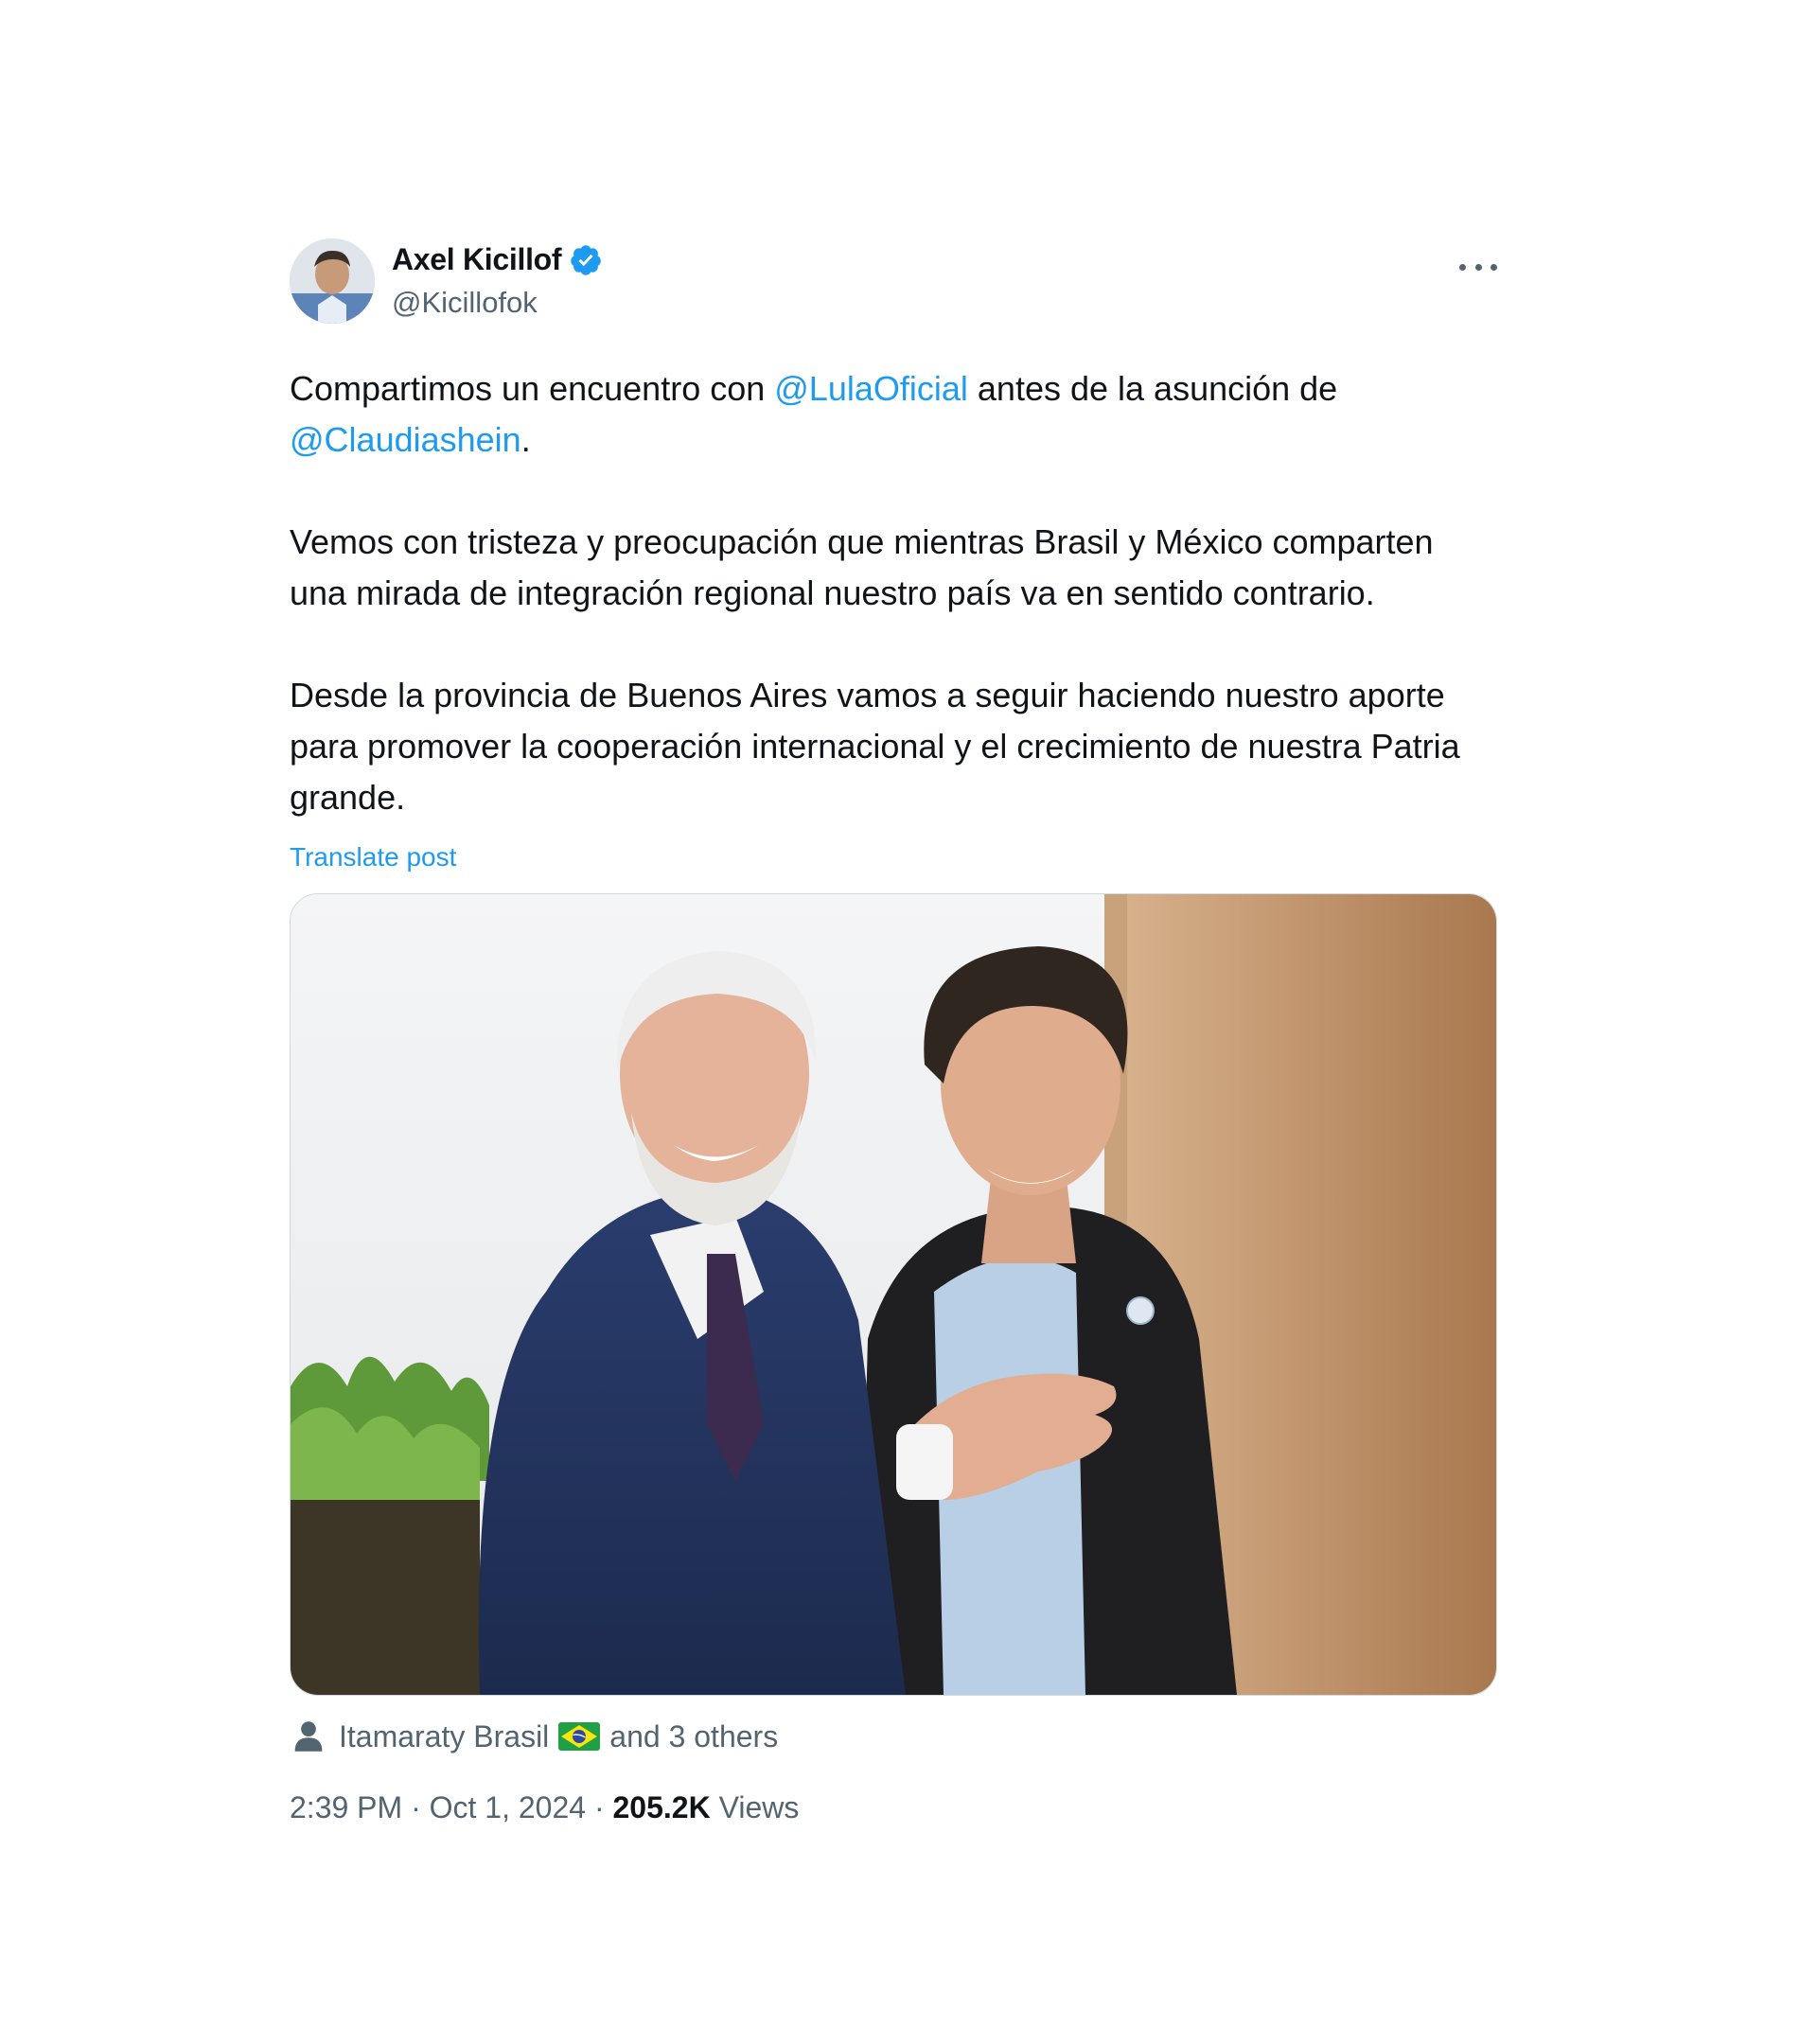  Describe the element at coordinates (662, 1807) in the screenshot. I see `views-count: 205.2K` at that location.